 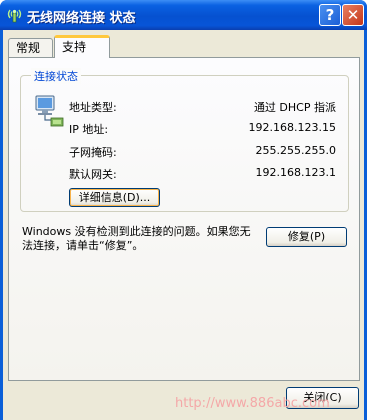 I want to click on tab-general-label: 常规, so click(x=28, y=48).